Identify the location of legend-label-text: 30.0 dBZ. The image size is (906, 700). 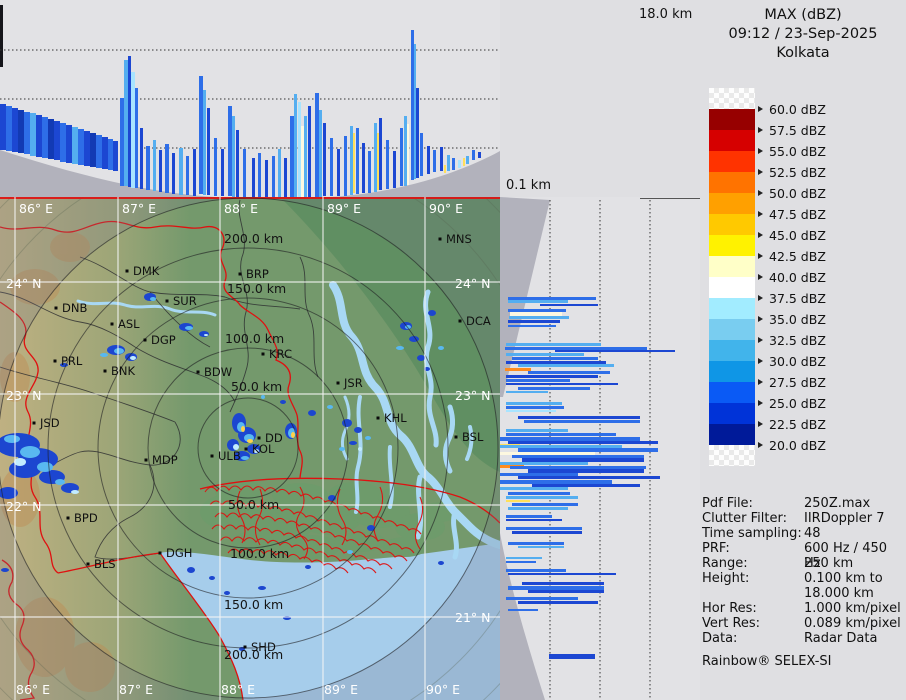
(797, 361).